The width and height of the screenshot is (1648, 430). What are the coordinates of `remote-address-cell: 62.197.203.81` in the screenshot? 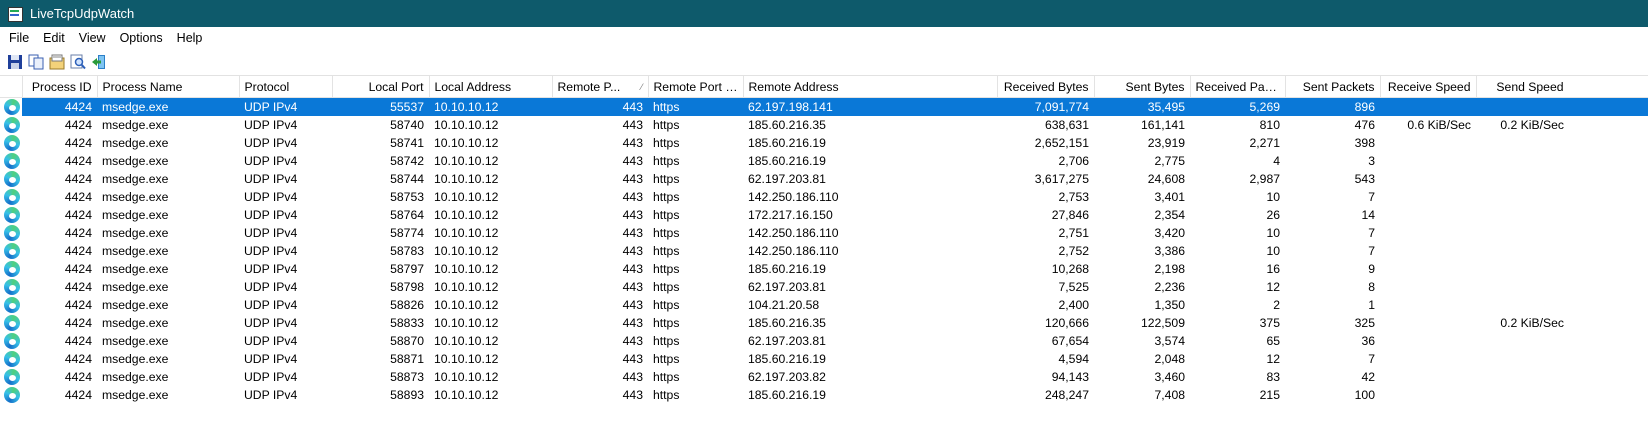 It's located at (787, 179).